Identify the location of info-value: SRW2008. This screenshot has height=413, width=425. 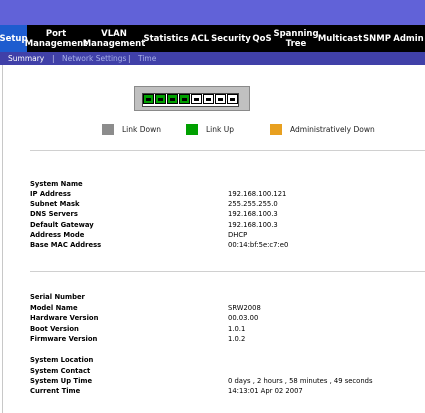
(244, 308).